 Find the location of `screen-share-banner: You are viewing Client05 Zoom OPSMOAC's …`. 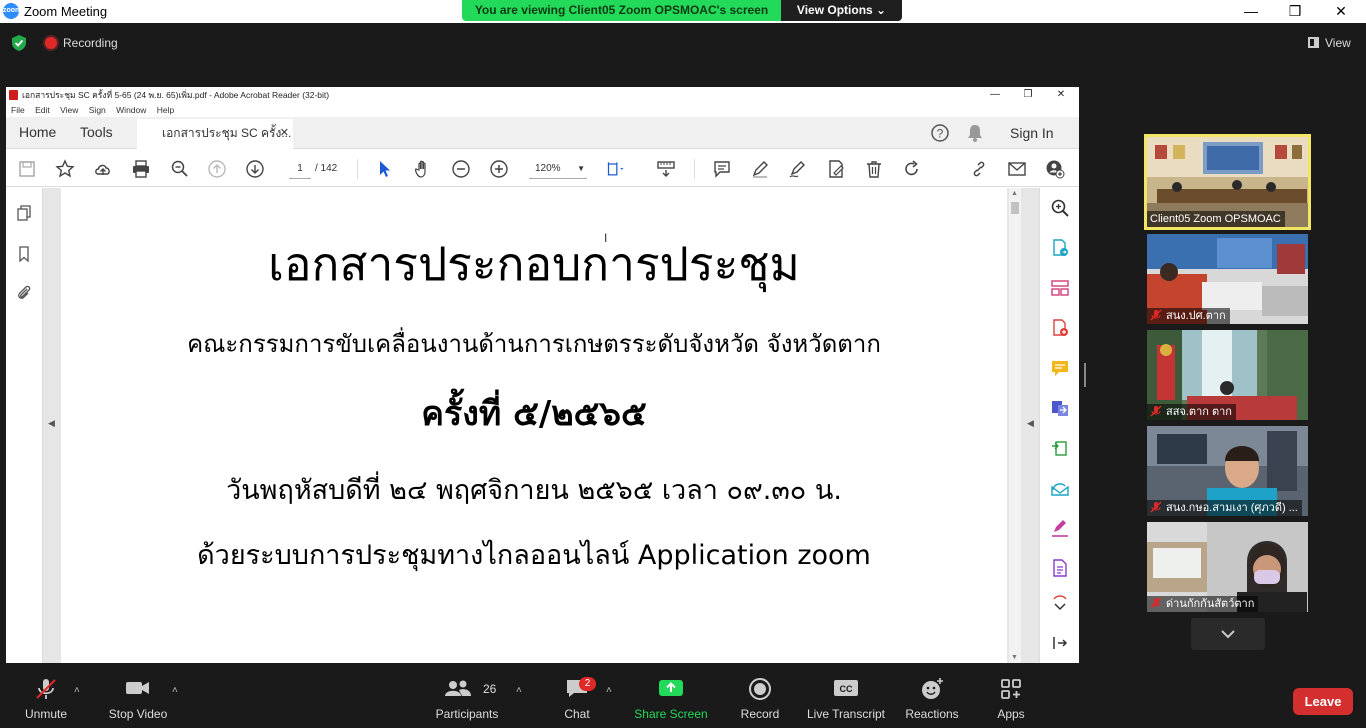

screen-share-banner: You are viewing Client05 Zoom OPSMOAC's … is located at coordinates (682, 10).